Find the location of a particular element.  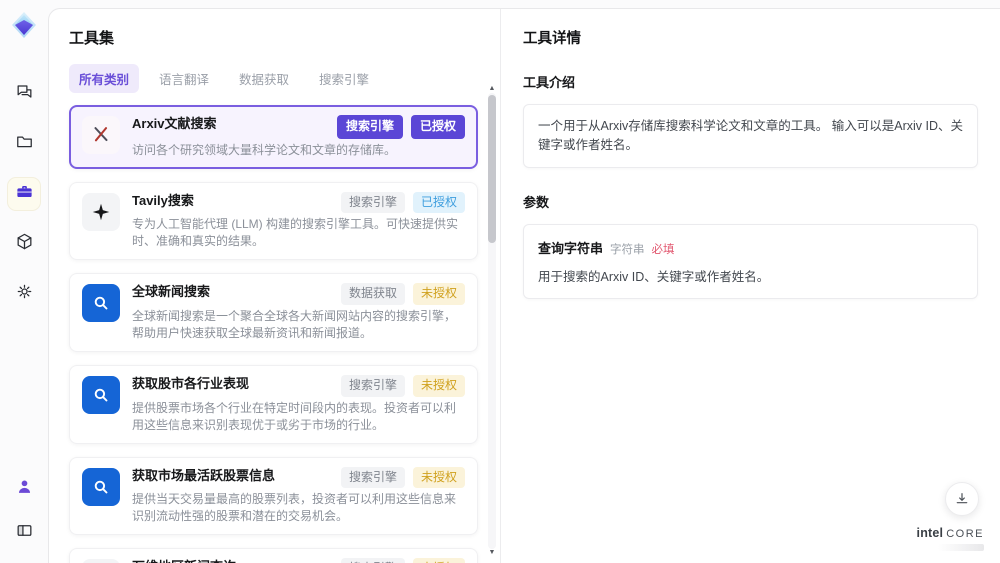

download-button is located at coordinates (962, 499).